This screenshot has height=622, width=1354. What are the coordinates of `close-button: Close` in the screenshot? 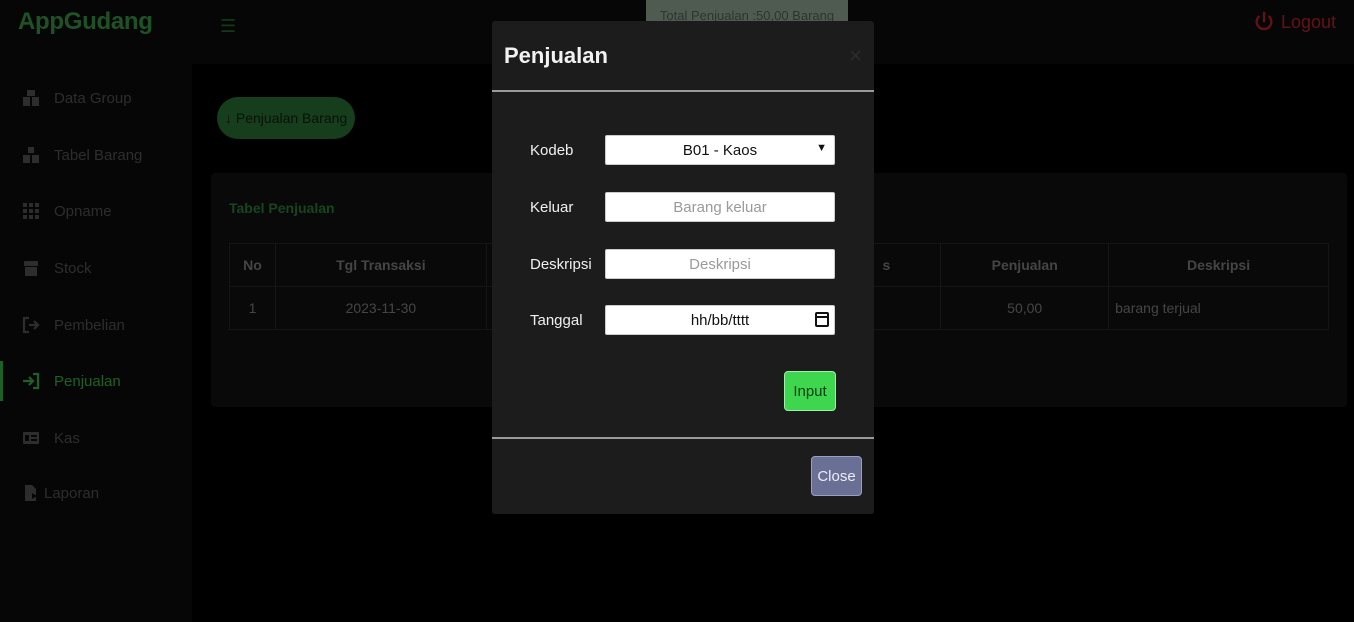 It's located at (836, 476).